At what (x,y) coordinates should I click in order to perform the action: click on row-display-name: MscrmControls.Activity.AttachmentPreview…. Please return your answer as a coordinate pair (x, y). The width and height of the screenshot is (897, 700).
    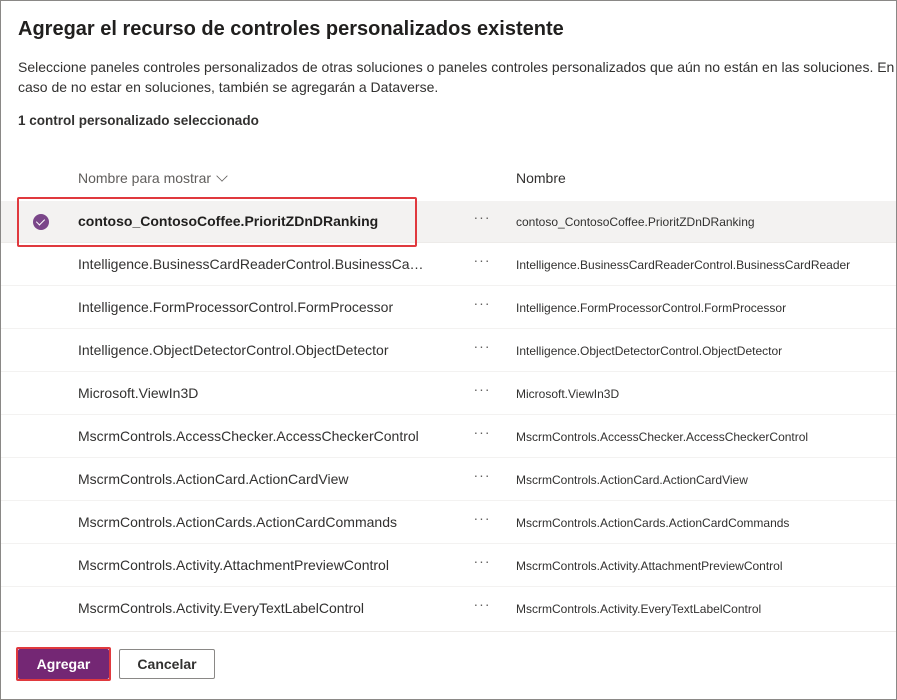
    Looking at the image, I should click on (233, 565).